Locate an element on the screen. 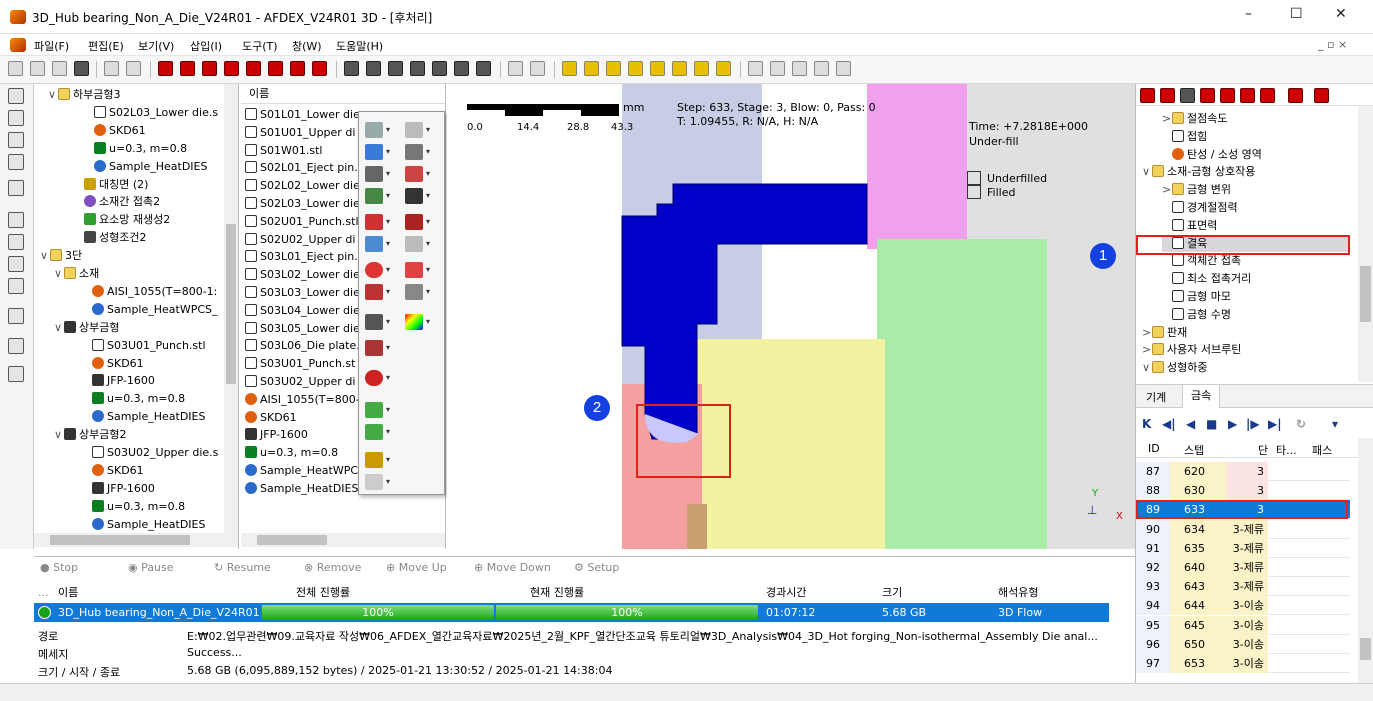  tree-item: 소재간 접촉2 is located at coordinates (117, 201).